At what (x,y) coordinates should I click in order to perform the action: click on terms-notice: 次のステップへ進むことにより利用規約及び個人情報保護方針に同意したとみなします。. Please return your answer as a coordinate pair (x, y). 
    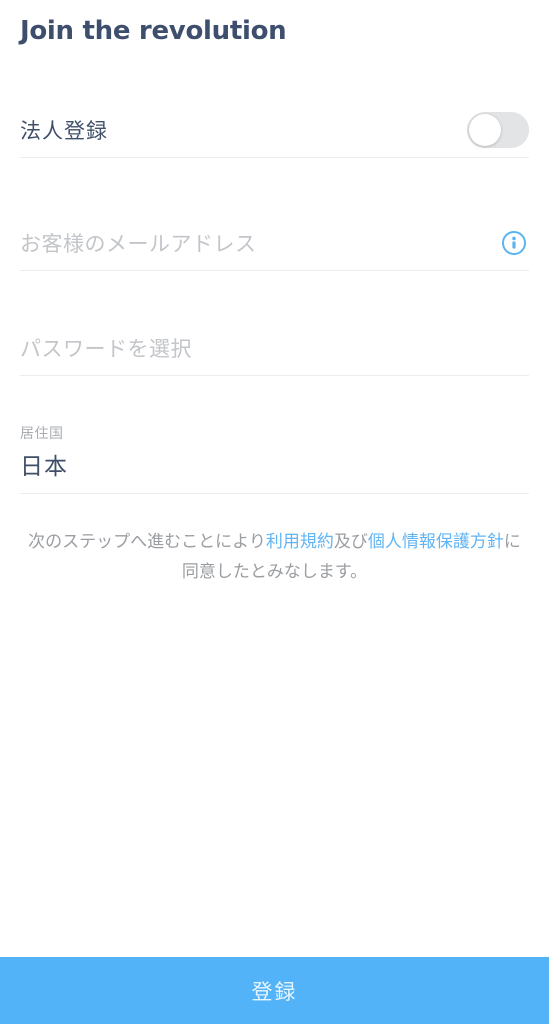
    Looking at the image, I should click on (274, 557).